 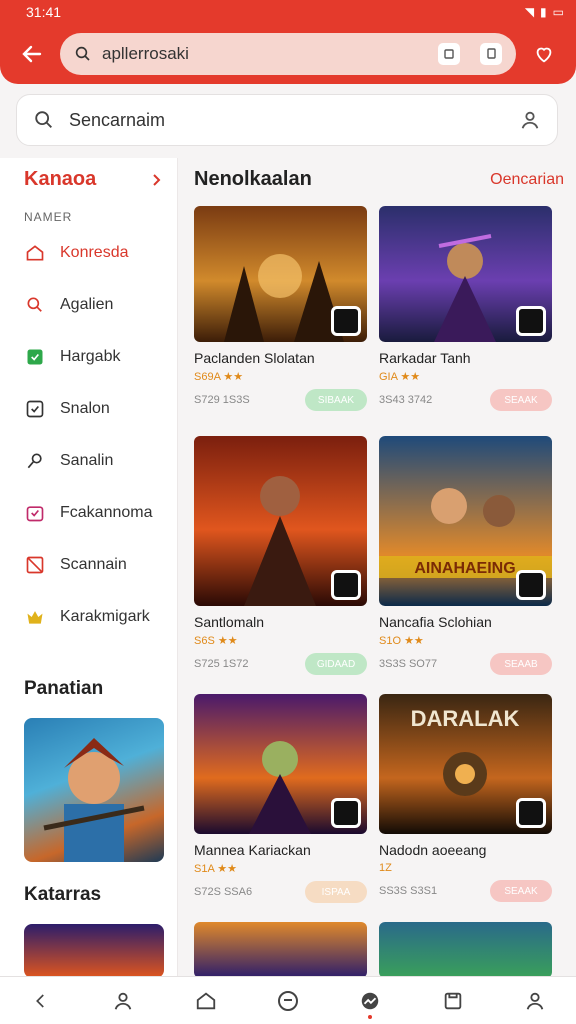 What do you see at coordinates (60, 179) in the screenshot?
I see `sidebar-title: Kanaoa` at bounding box center [60, 179].